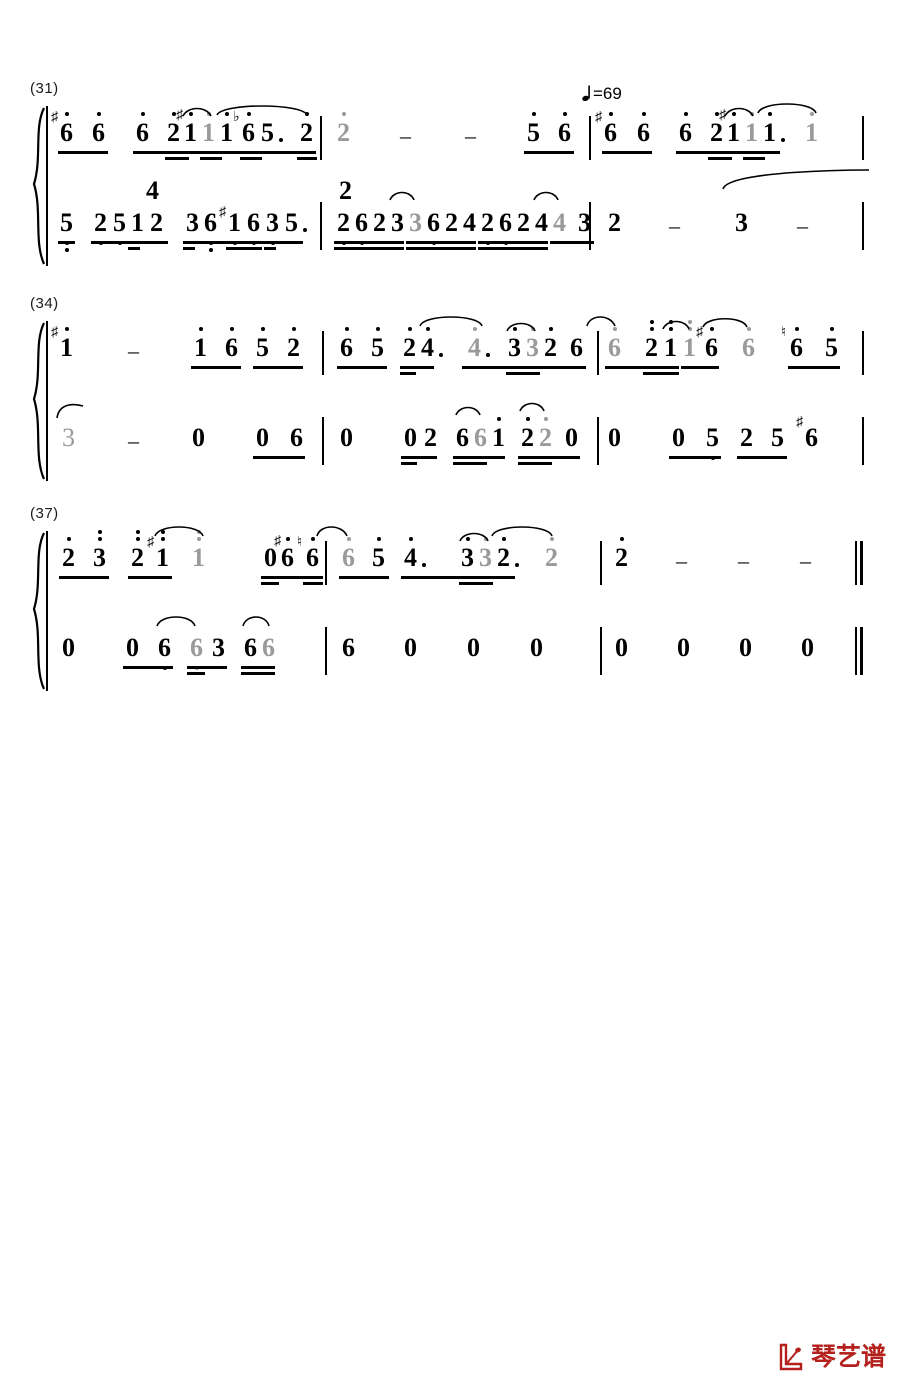  I want to click on final-double-barline, so click(859, 651).